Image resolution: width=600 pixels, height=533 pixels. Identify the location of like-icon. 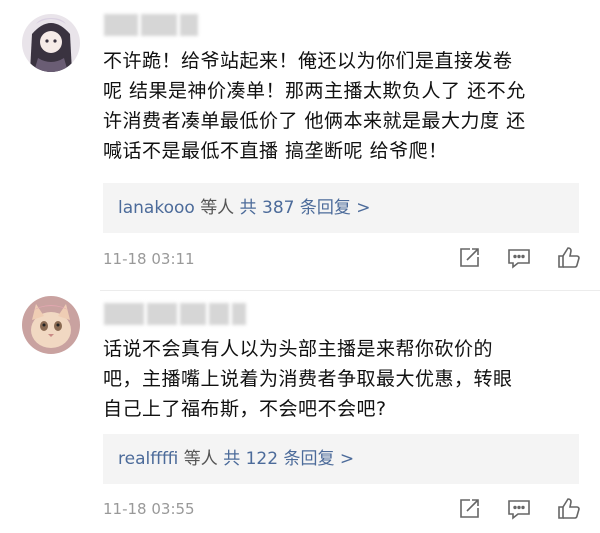
(569, 511).